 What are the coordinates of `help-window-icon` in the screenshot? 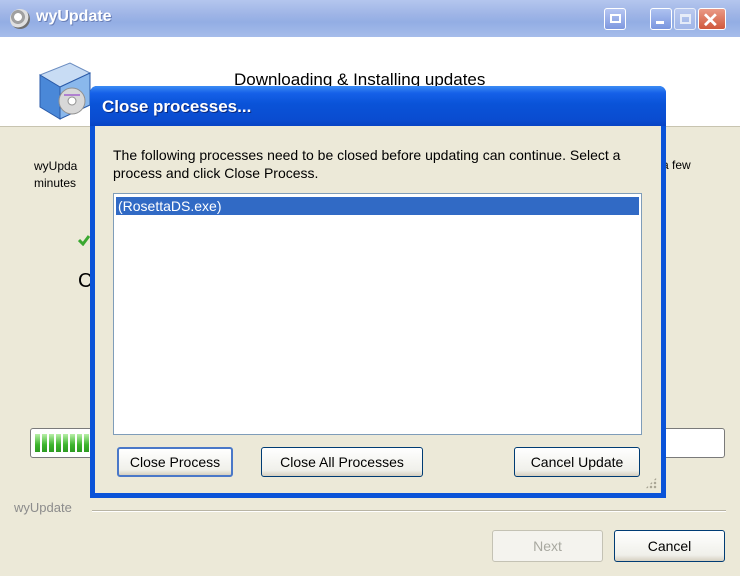 It's located at (615, 18).